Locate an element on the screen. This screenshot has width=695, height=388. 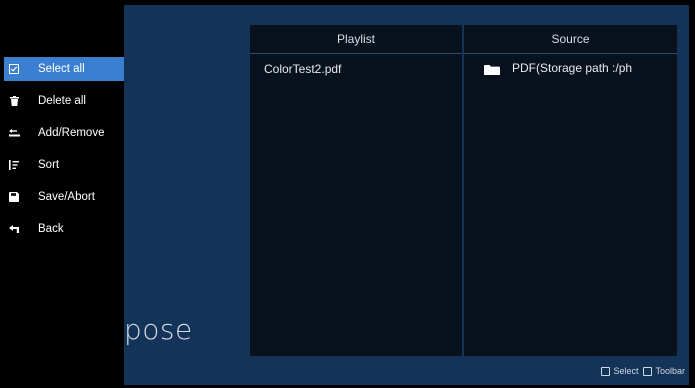
toolbar-item-back: Back is located at coordinates (62, 229).